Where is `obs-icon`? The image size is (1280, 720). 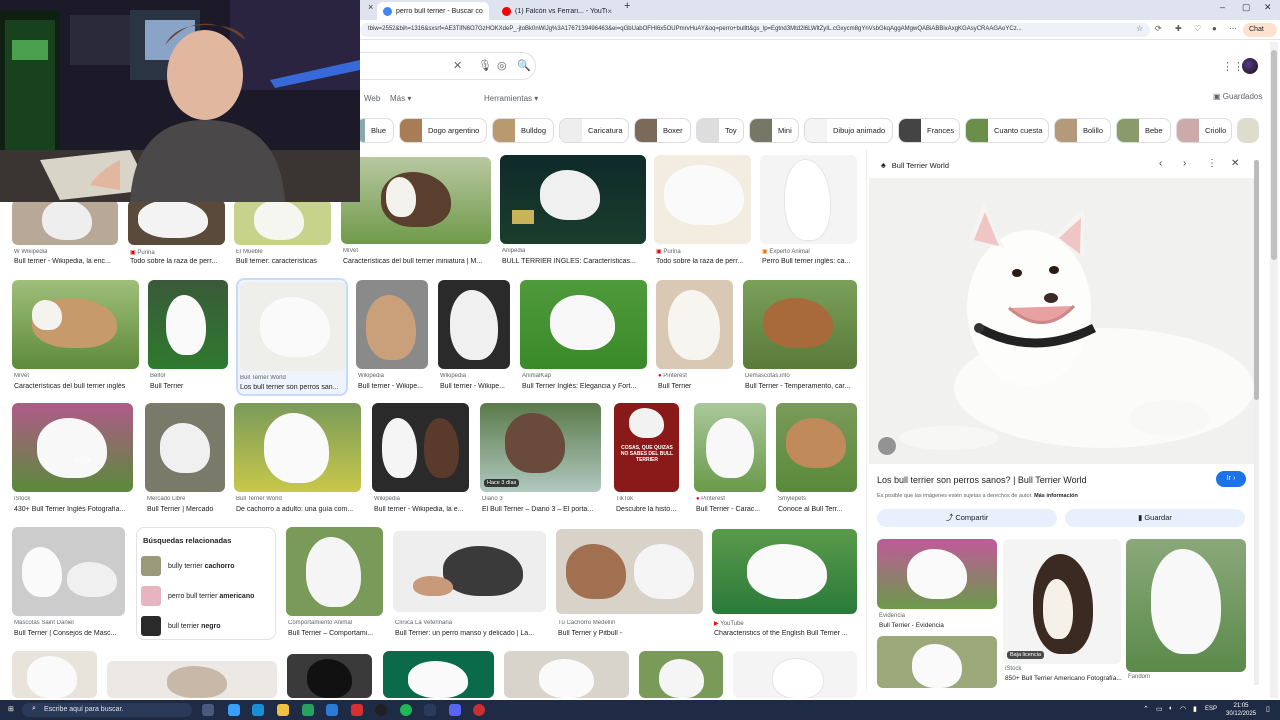
obs-icon is located at coordinates (381, 710).